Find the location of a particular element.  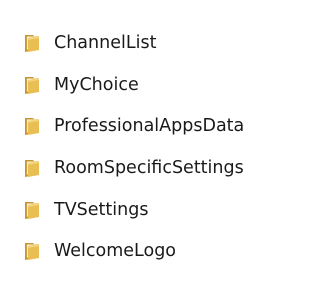

folder-item-channellist: ChannelList is located at coordinates (89, 43).